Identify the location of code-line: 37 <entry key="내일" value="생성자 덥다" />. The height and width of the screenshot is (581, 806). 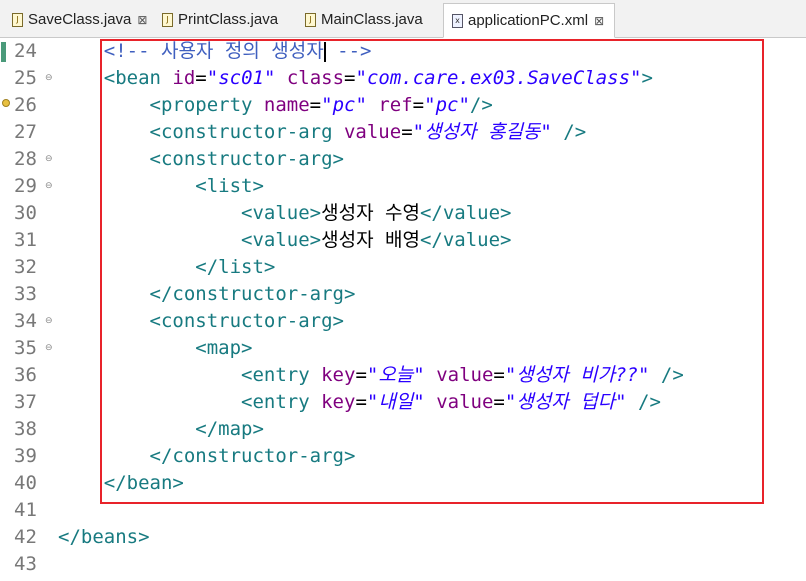
(403, 402).